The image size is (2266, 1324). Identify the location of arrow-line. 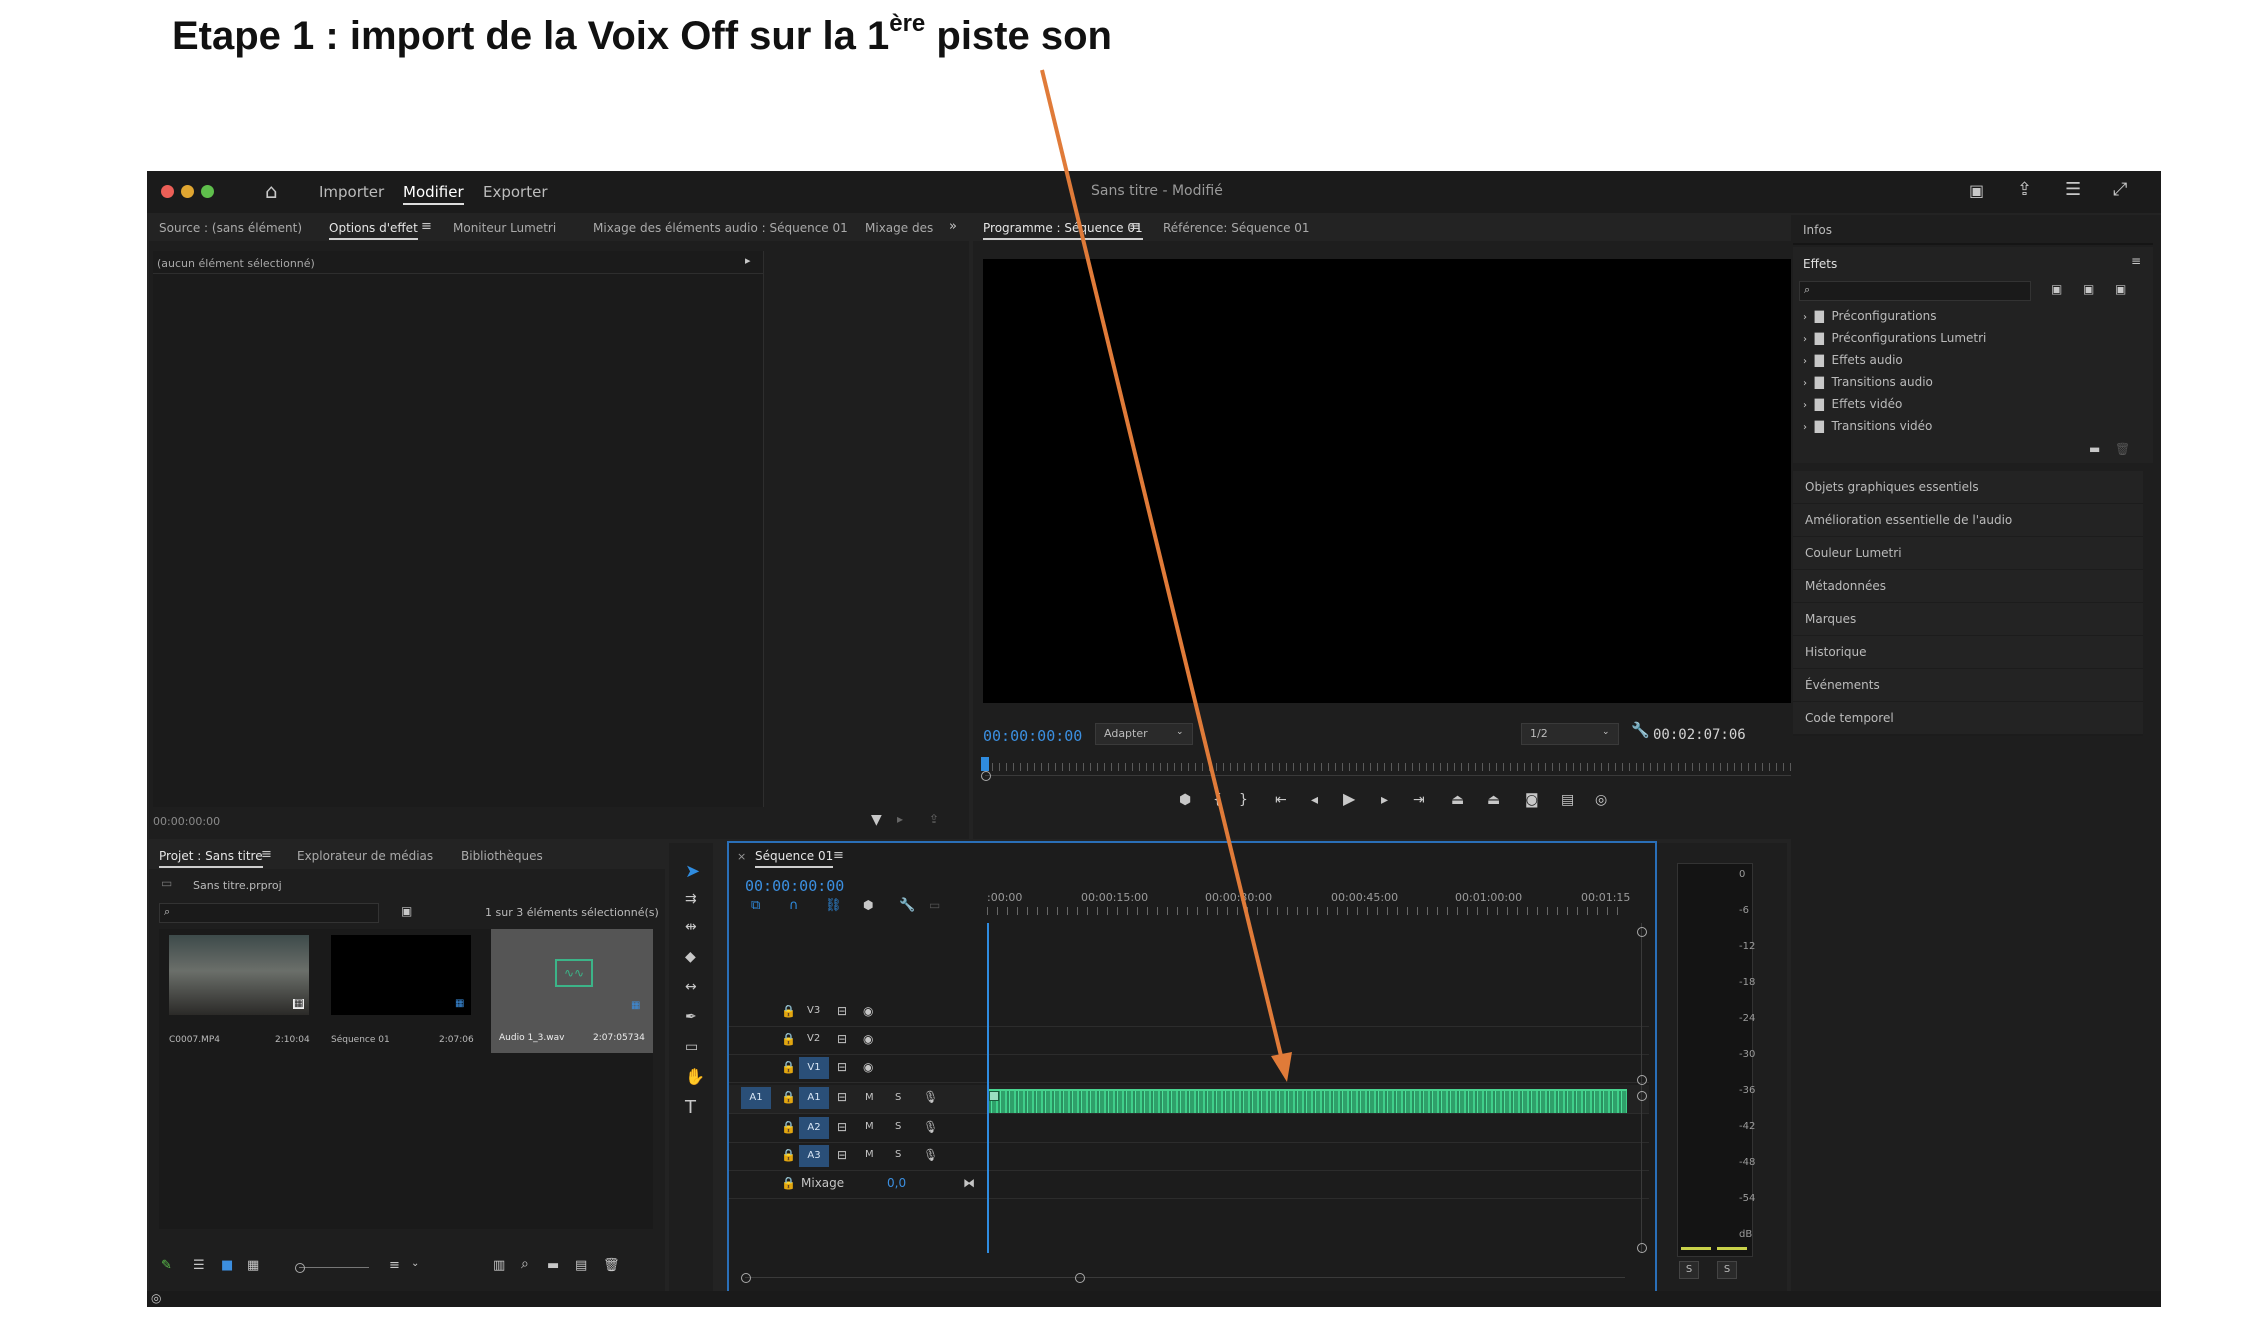
(1162, 565).